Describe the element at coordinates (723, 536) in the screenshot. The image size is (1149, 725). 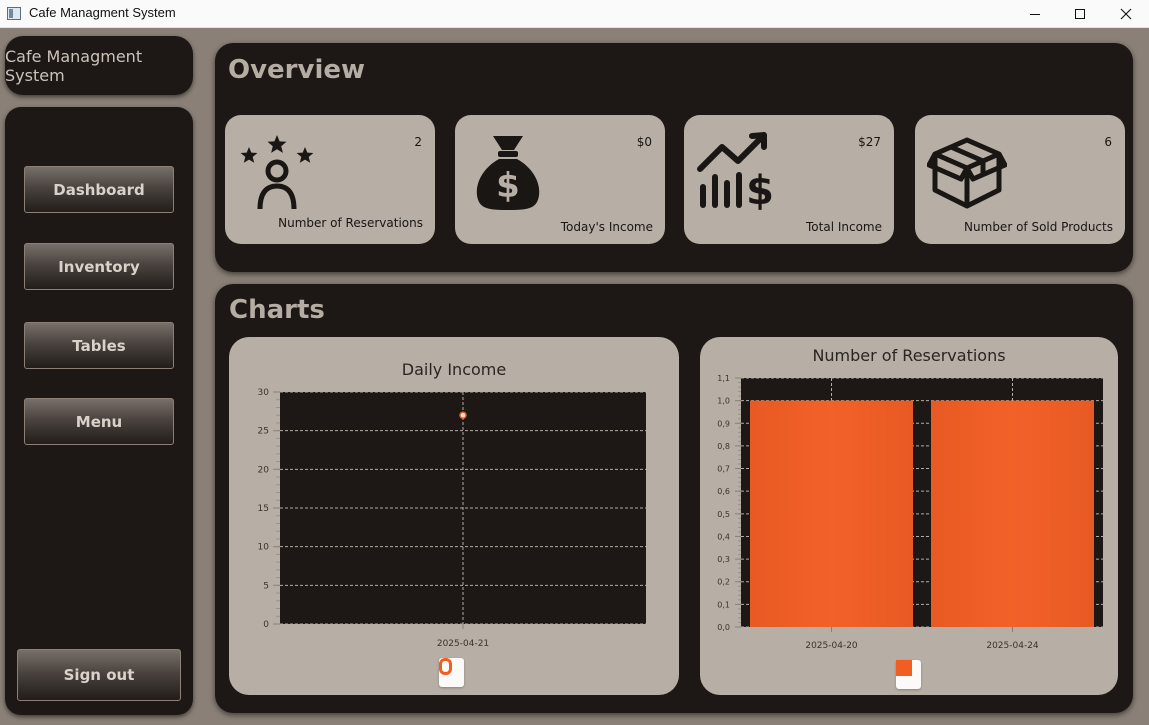
I see `y-tick-label: 0,4` at that location.